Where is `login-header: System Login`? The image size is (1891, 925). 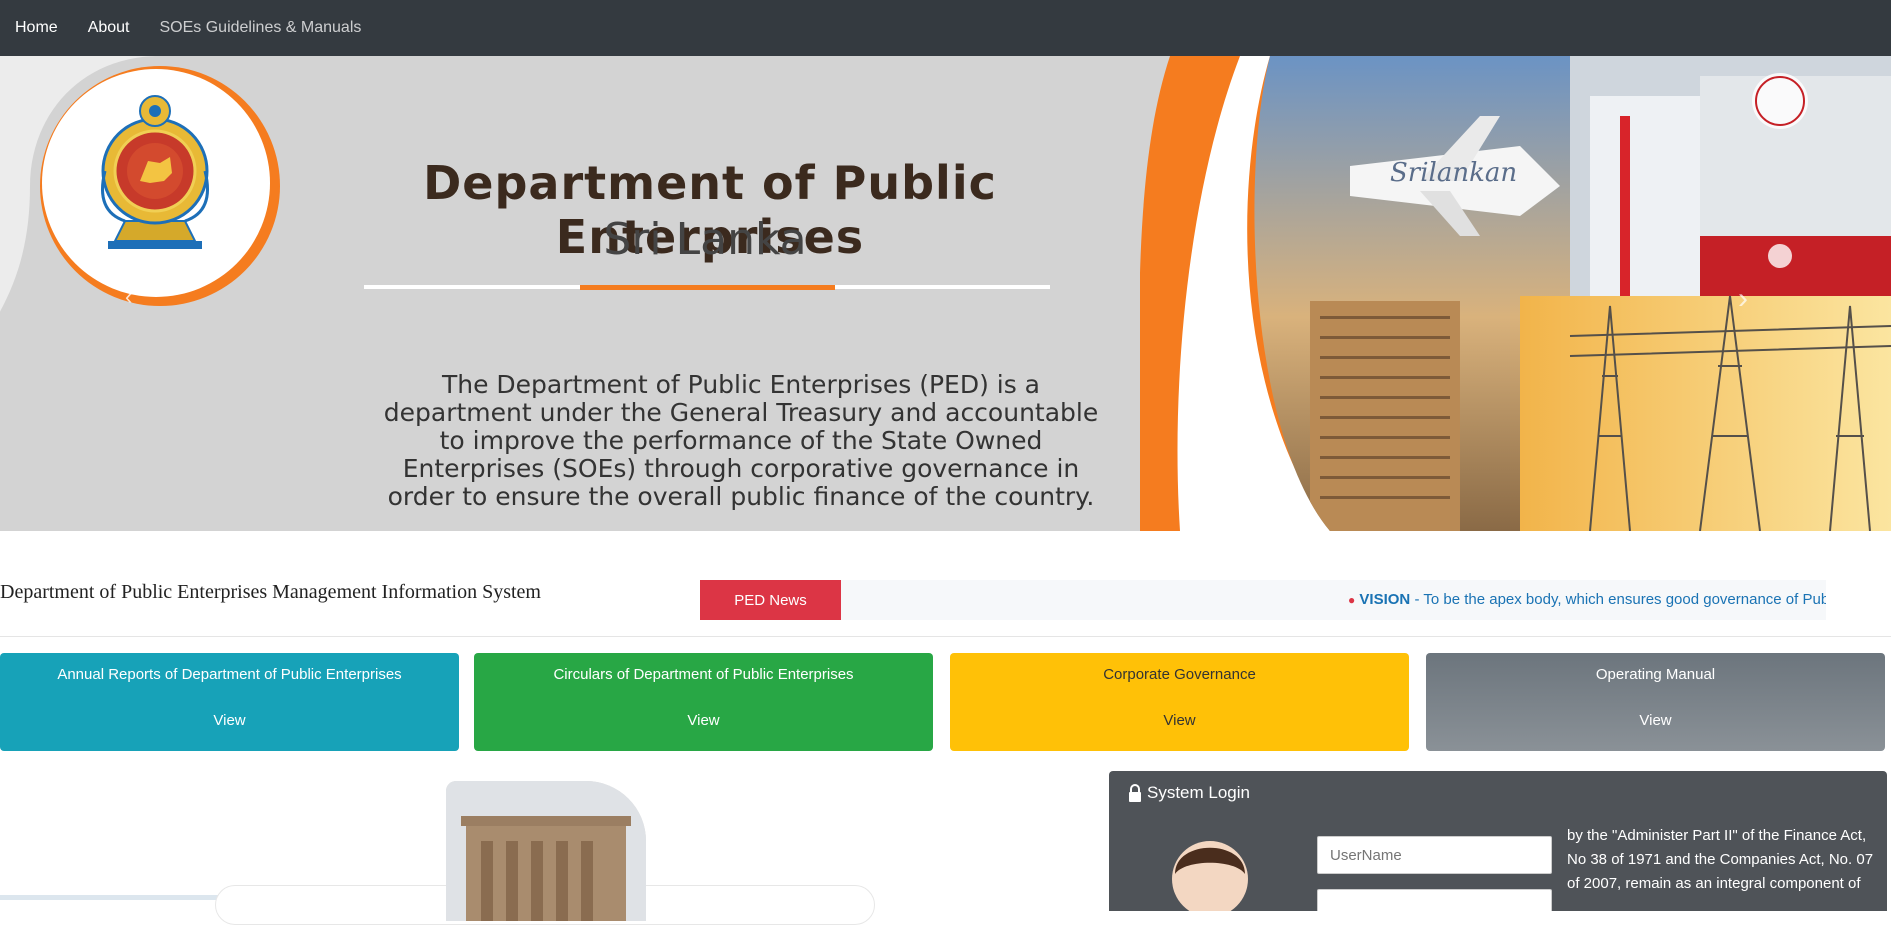
login-header: System Login is located at coordinates (1188, 793).